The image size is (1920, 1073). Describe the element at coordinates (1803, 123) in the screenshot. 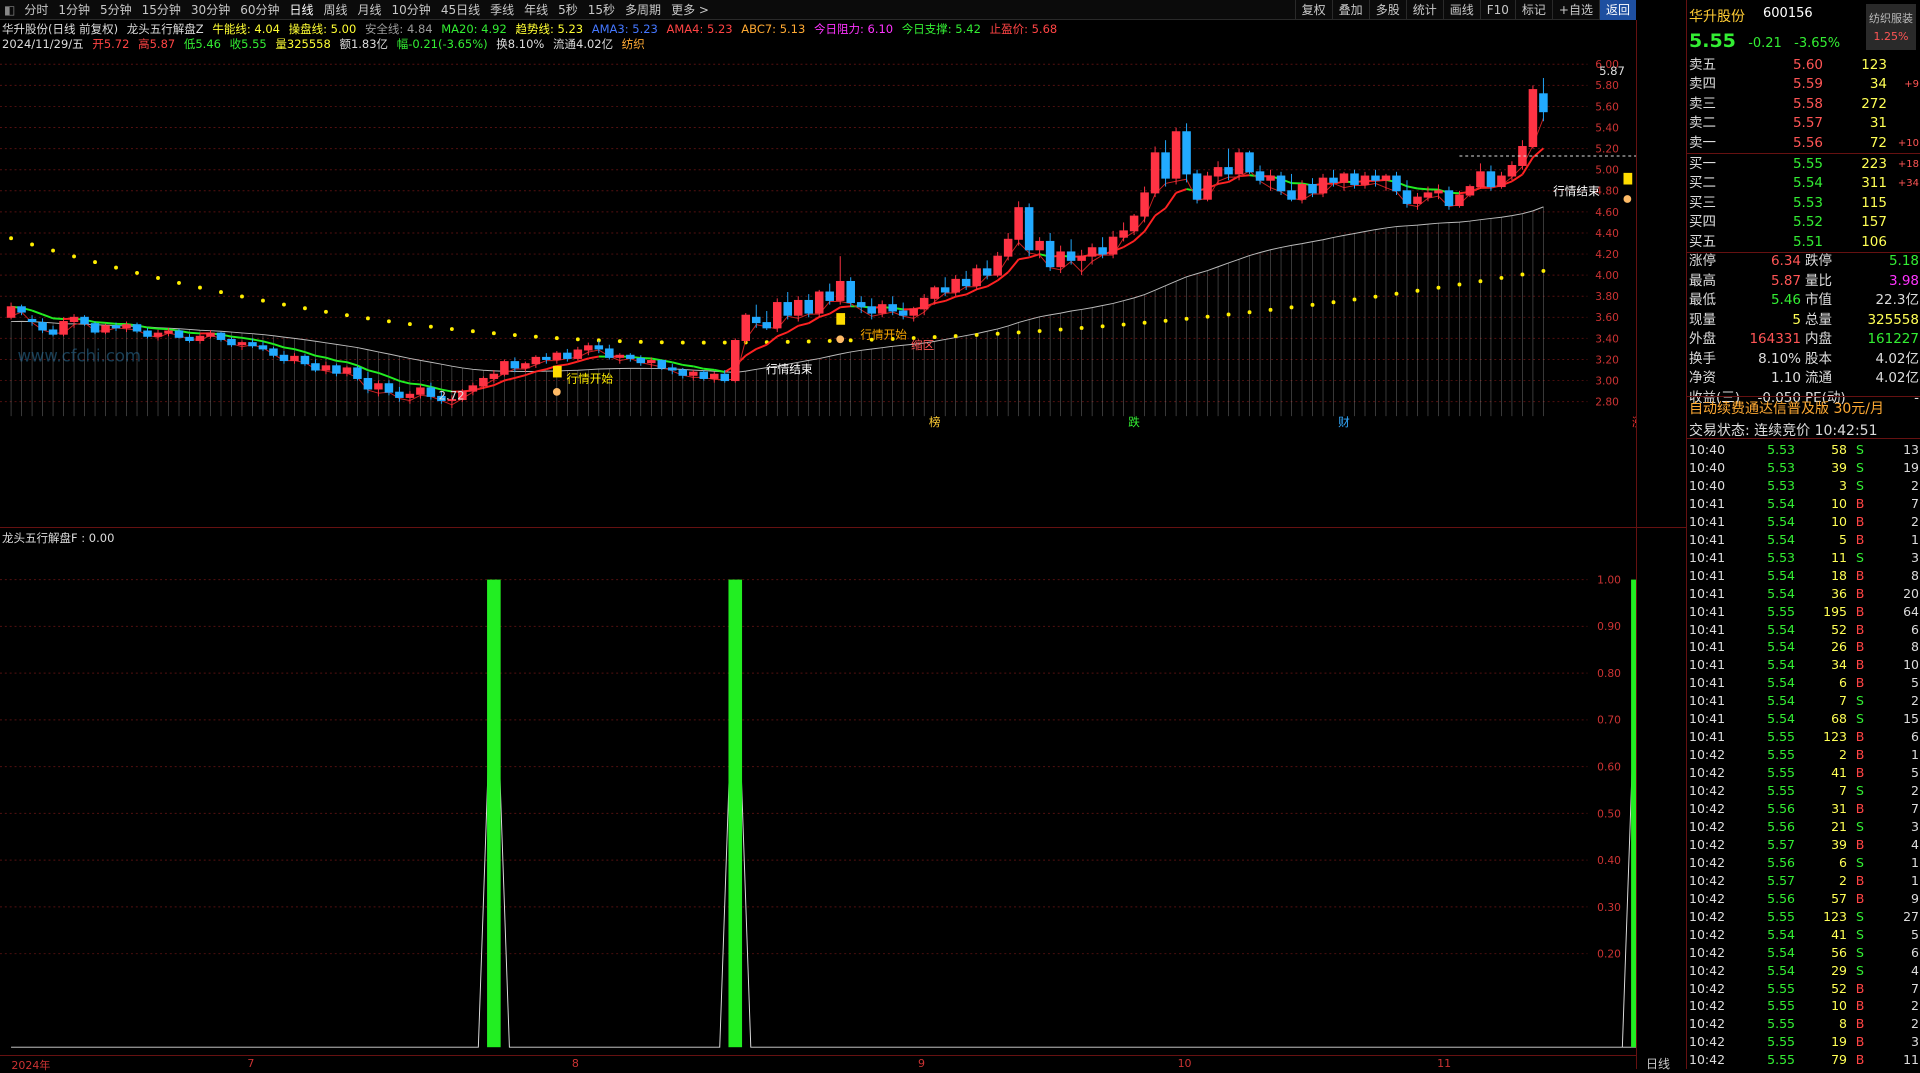

I see `order-book-row: 卖二5.5731` at that location.